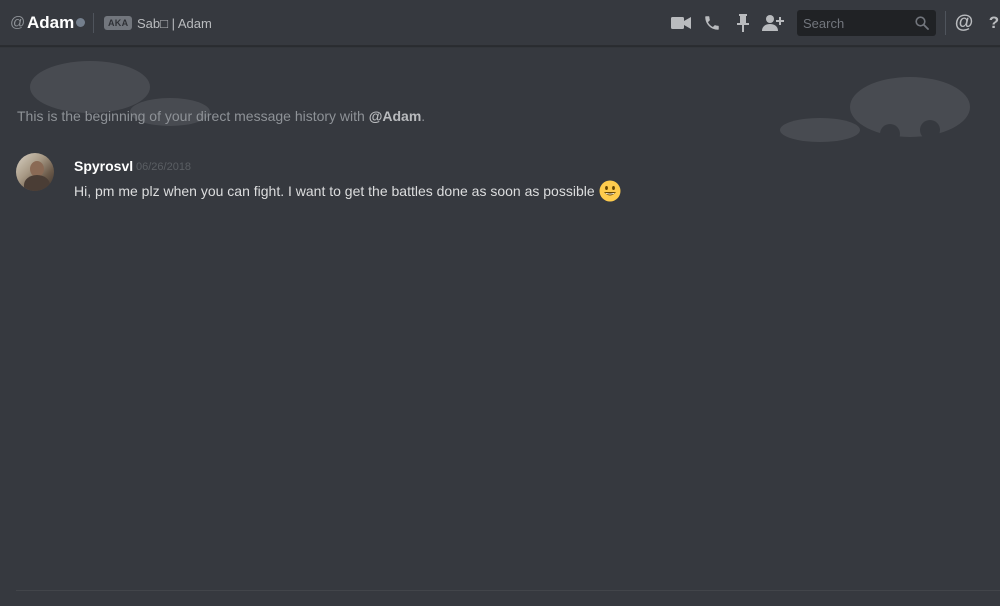 Image resolution: width=1000 pixels, height=606 pixels. Describe the element at coordinates (423, 116) in the screenshot. I see `intro-suffix: .` at that location.